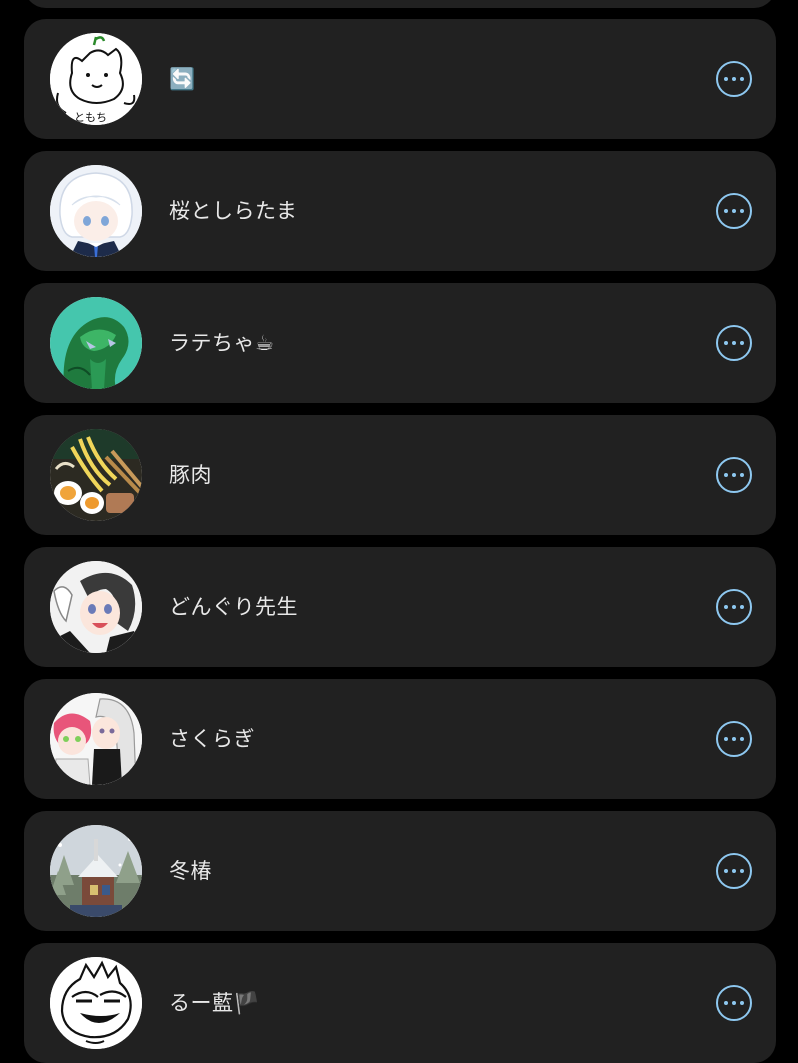 Image resolution: width=798 pixels, height=1063 pixels. What do you see at coordinates (96, 871) in the screenshot?
I see `snowy-house-avatar-icon` at bounding box center [96, 871].